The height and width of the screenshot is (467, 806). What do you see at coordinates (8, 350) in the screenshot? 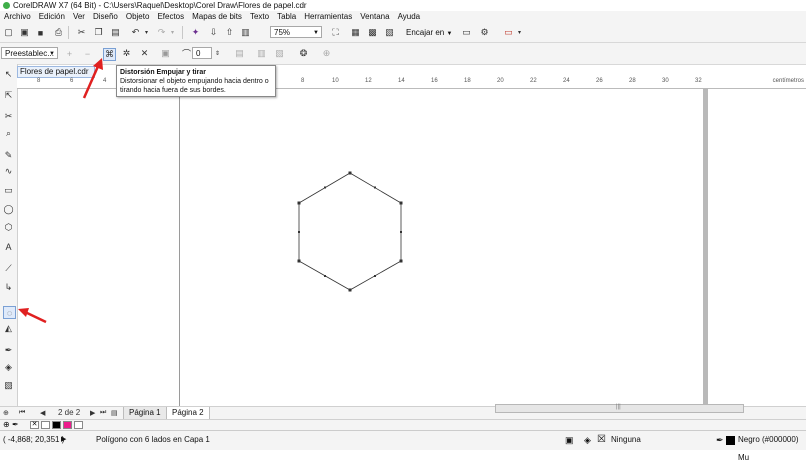
I see `eyedropper-tool-icon: ✒` at bounding box center [8, 350].